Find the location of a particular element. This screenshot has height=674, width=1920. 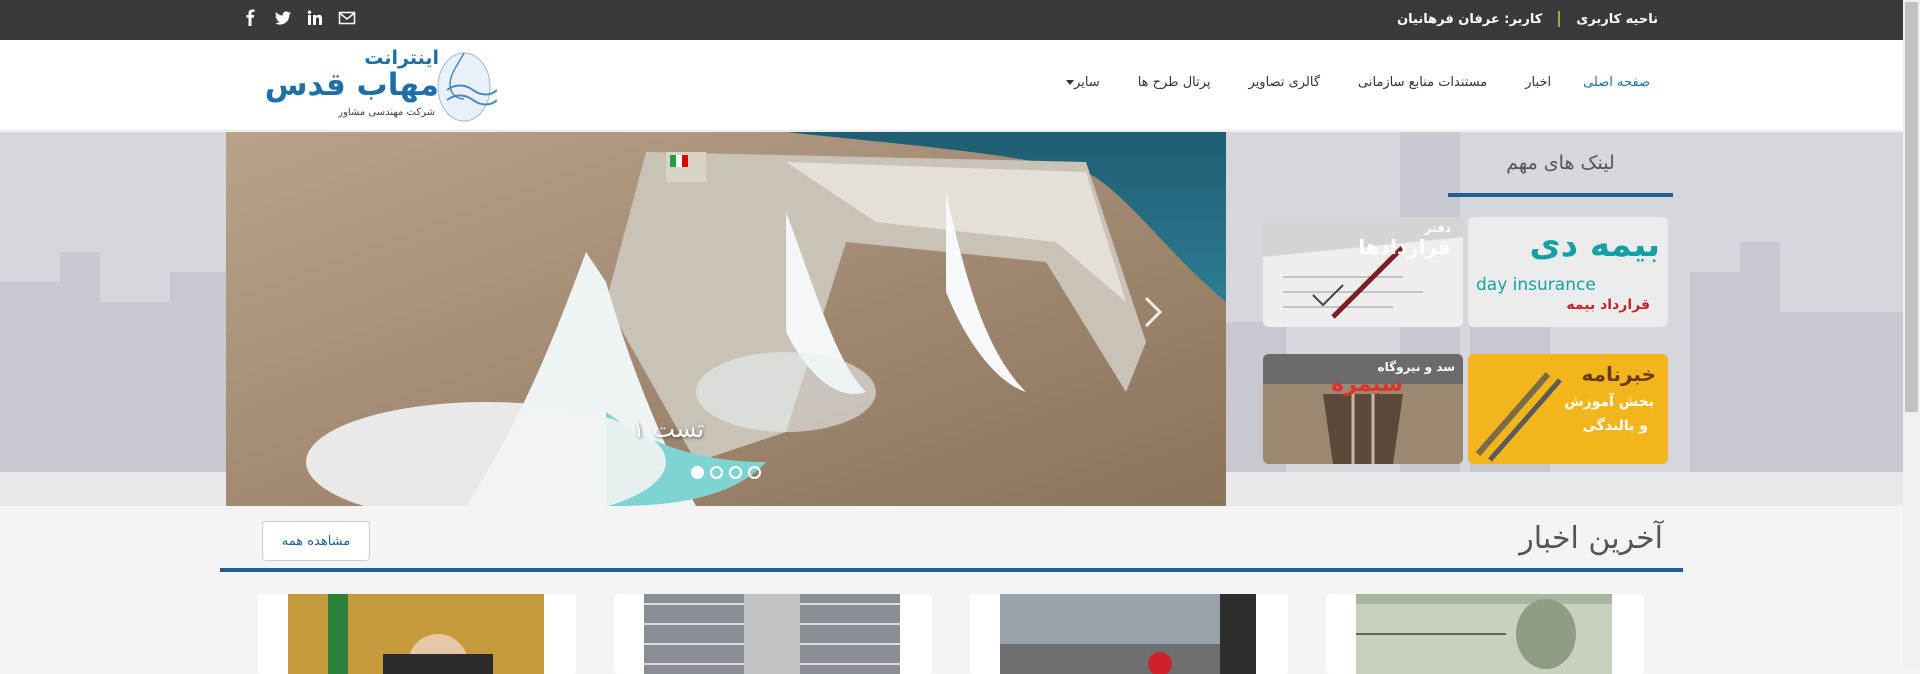

slide-caption: تست ۱ is located at coordinates (668, 429).